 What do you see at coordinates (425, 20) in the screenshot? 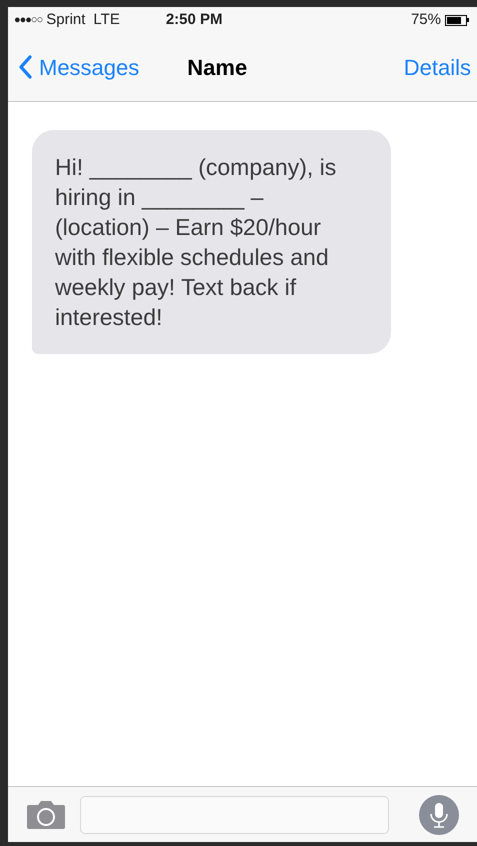
I see `battery-percentage: 75%` at bounding box center [425, 20].